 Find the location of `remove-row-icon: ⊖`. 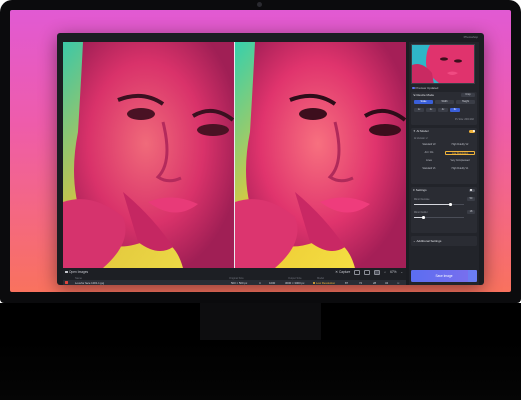

remove-row-icon: ⊖ is located at coordinates (398, 283).